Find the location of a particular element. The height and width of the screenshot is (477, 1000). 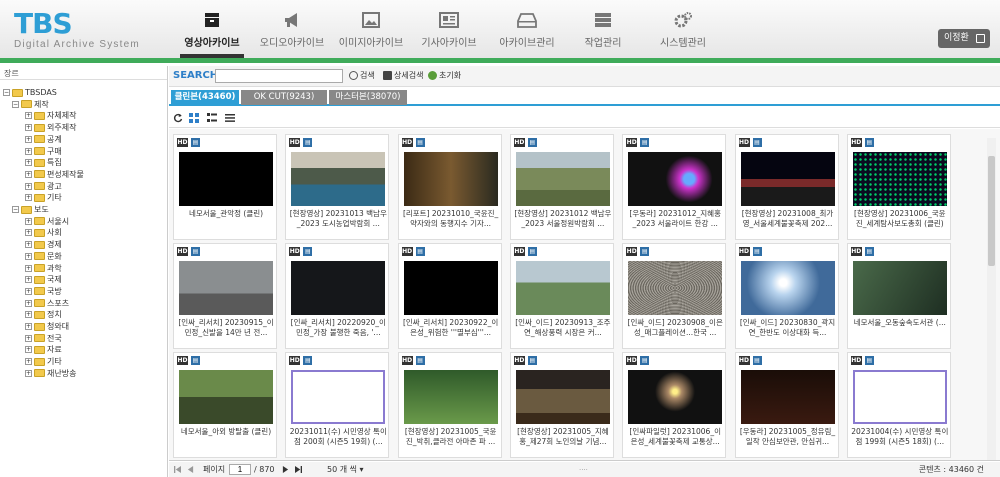

logo: TBS Digital Archive System is located at coordinates (77, 30).